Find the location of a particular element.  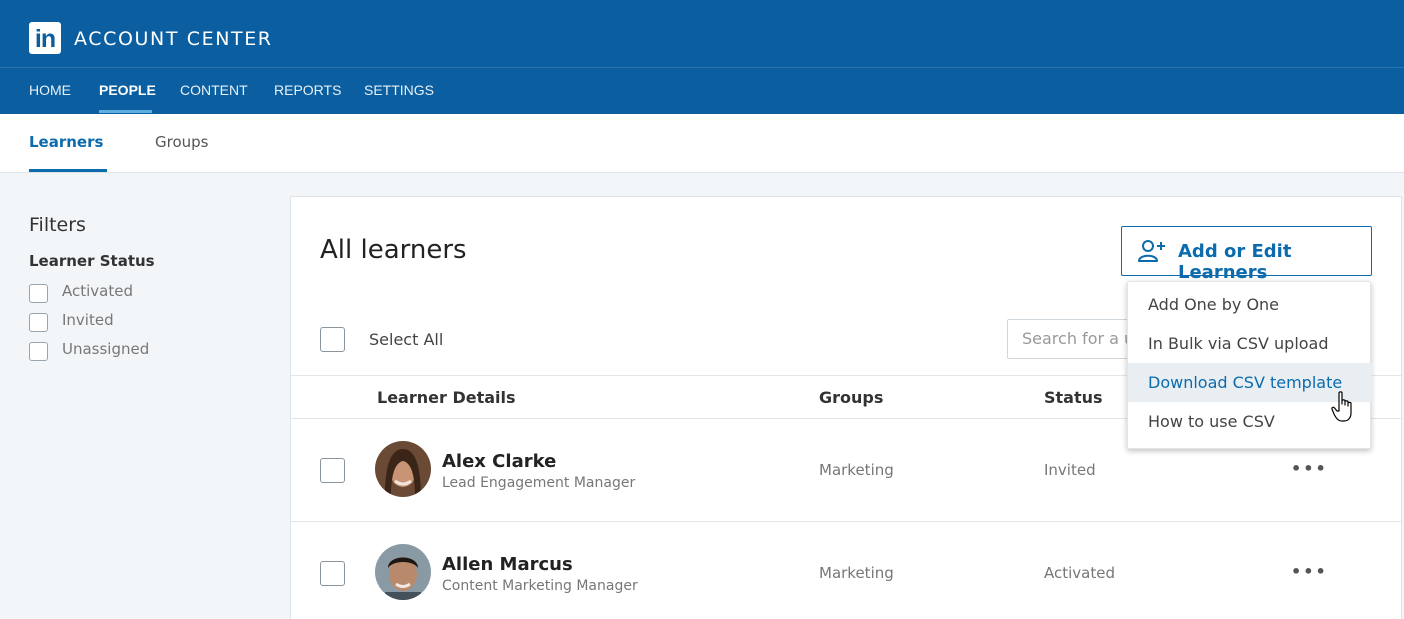

filter-option-unassigned: Unassigned is located at coordinates (149, 350).